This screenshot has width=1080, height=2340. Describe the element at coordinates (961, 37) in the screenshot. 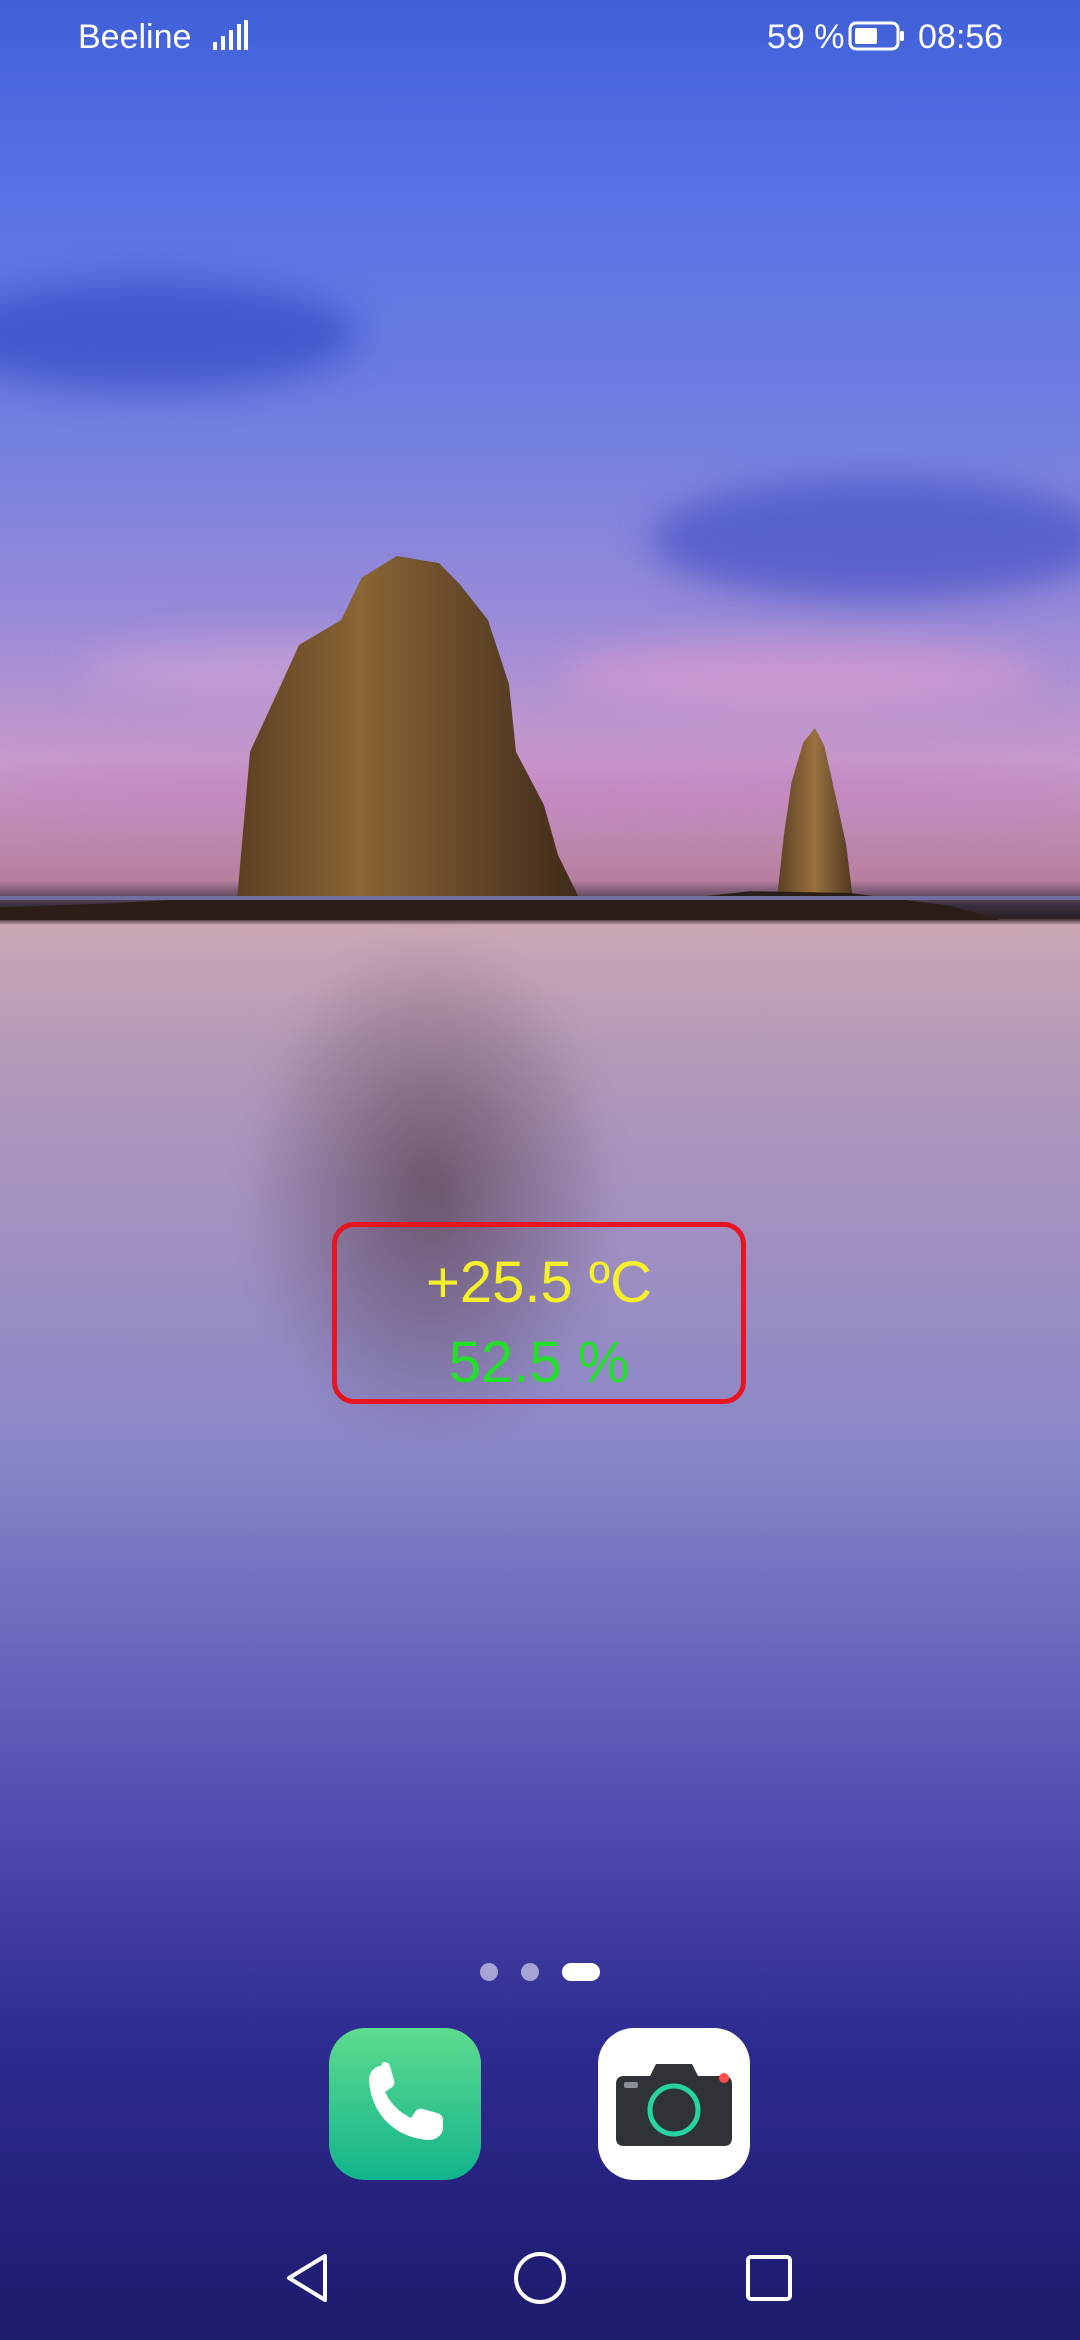

I see `clock: 08:56` at that location.